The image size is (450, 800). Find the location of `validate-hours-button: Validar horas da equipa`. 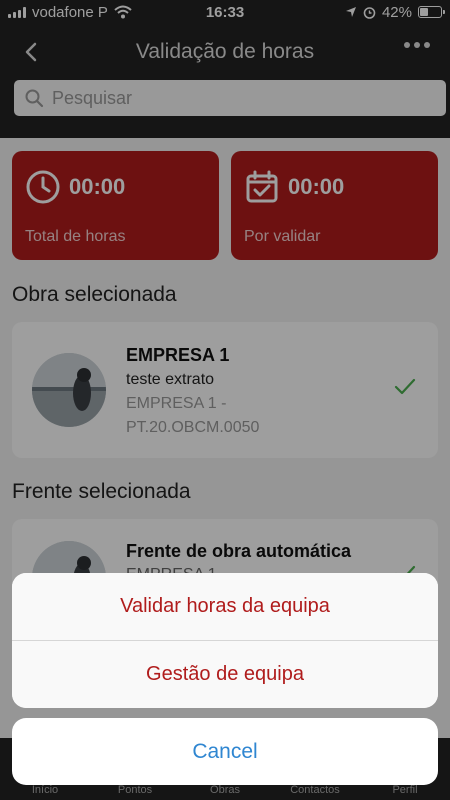

validate-hours-button: Validar horas da equipa is located at coordinates (225, 606).